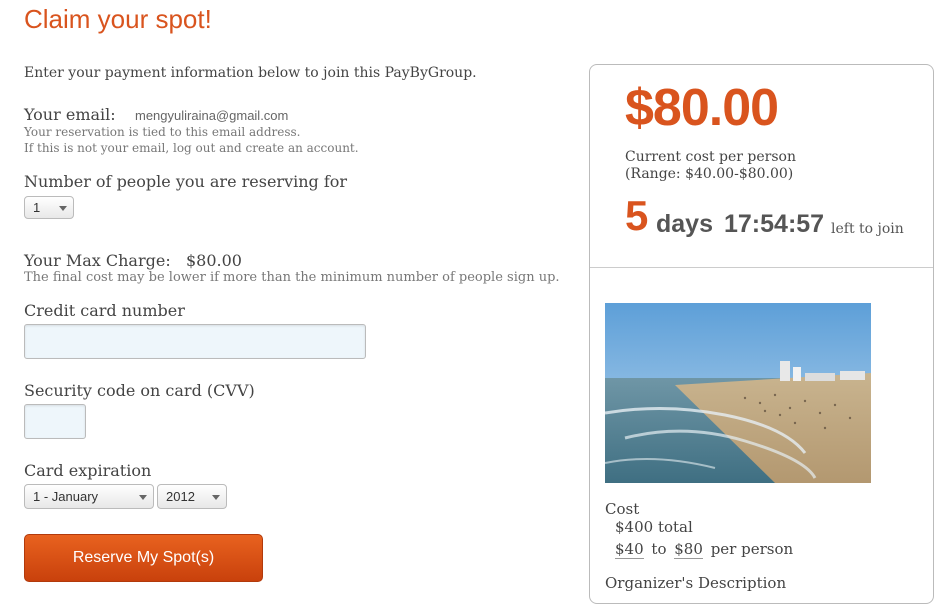 This screenshot has width=948, height=604. What do you see at coordinates (104, 310) in the screenshot?
I see `card-number-label: Credit card number` at bounding box center [104, 310].